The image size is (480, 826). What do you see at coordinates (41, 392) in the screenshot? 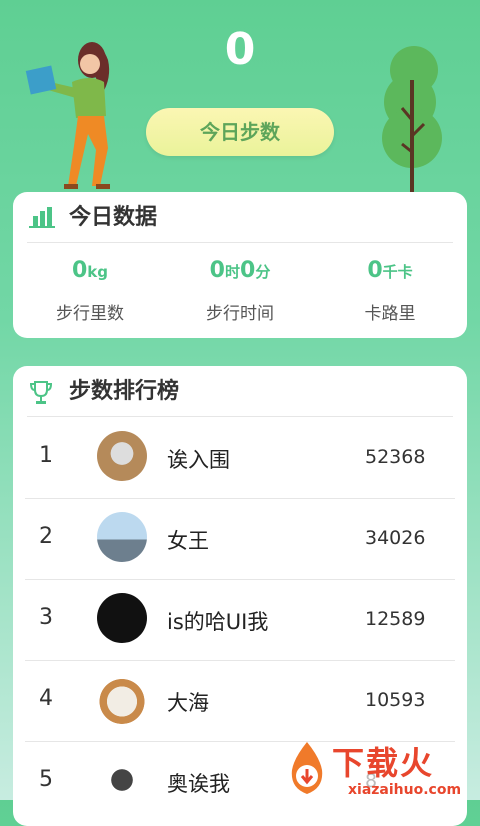
I see `trophy-icon` at bounding box center [41, 392].